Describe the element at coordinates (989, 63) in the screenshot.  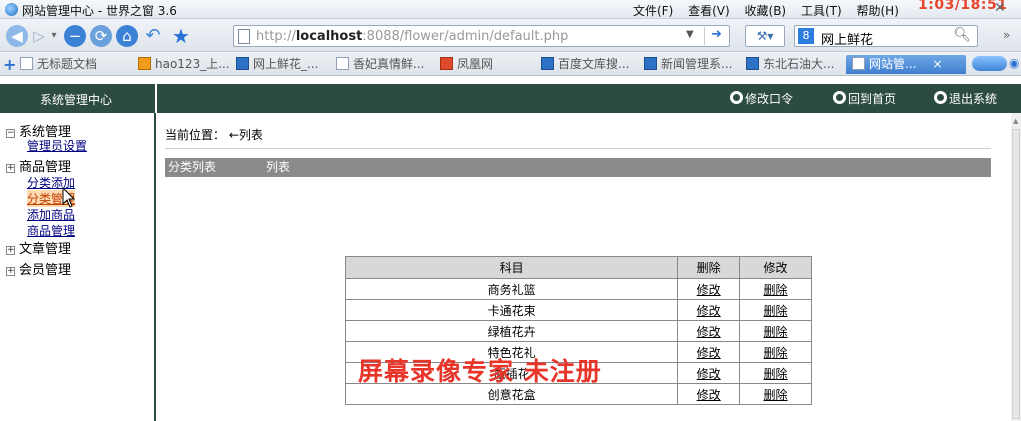
I see `tab-scroll-toggle` at that location.